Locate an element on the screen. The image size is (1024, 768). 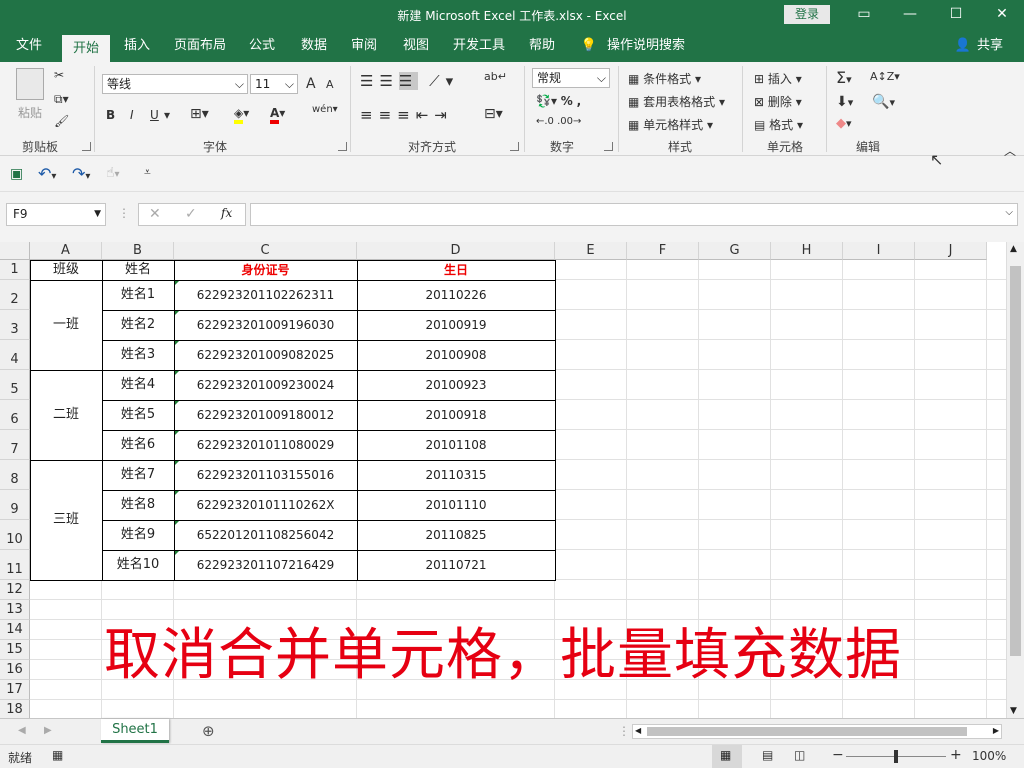
row-header-12: 12 is located at coordinates (15, 590).